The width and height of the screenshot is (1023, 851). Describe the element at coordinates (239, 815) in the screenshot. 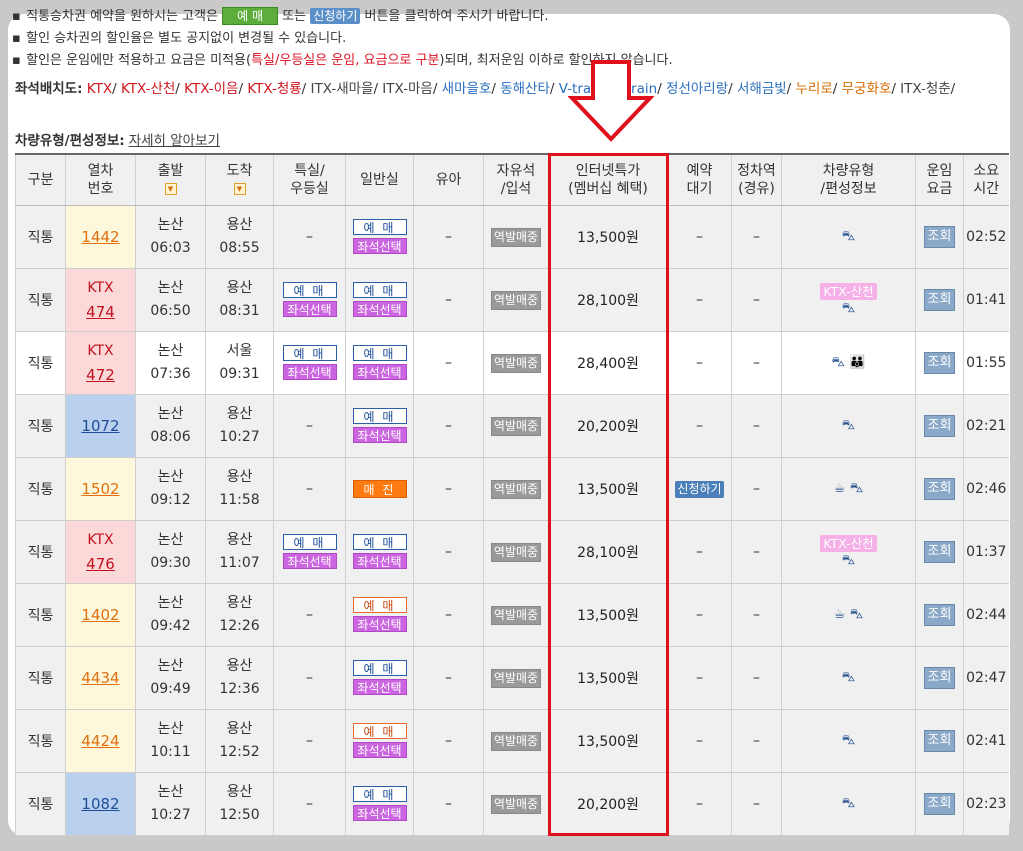

I see `arrive-time: 12:50` at that location.